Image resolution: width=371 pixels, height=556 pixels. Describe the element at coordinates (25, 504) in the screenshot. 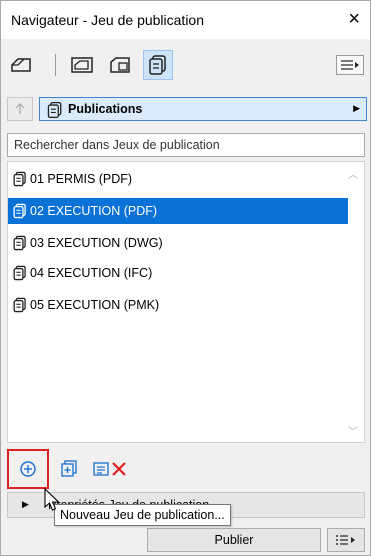

I see `expand-arrow-icon: ▶` at that location.